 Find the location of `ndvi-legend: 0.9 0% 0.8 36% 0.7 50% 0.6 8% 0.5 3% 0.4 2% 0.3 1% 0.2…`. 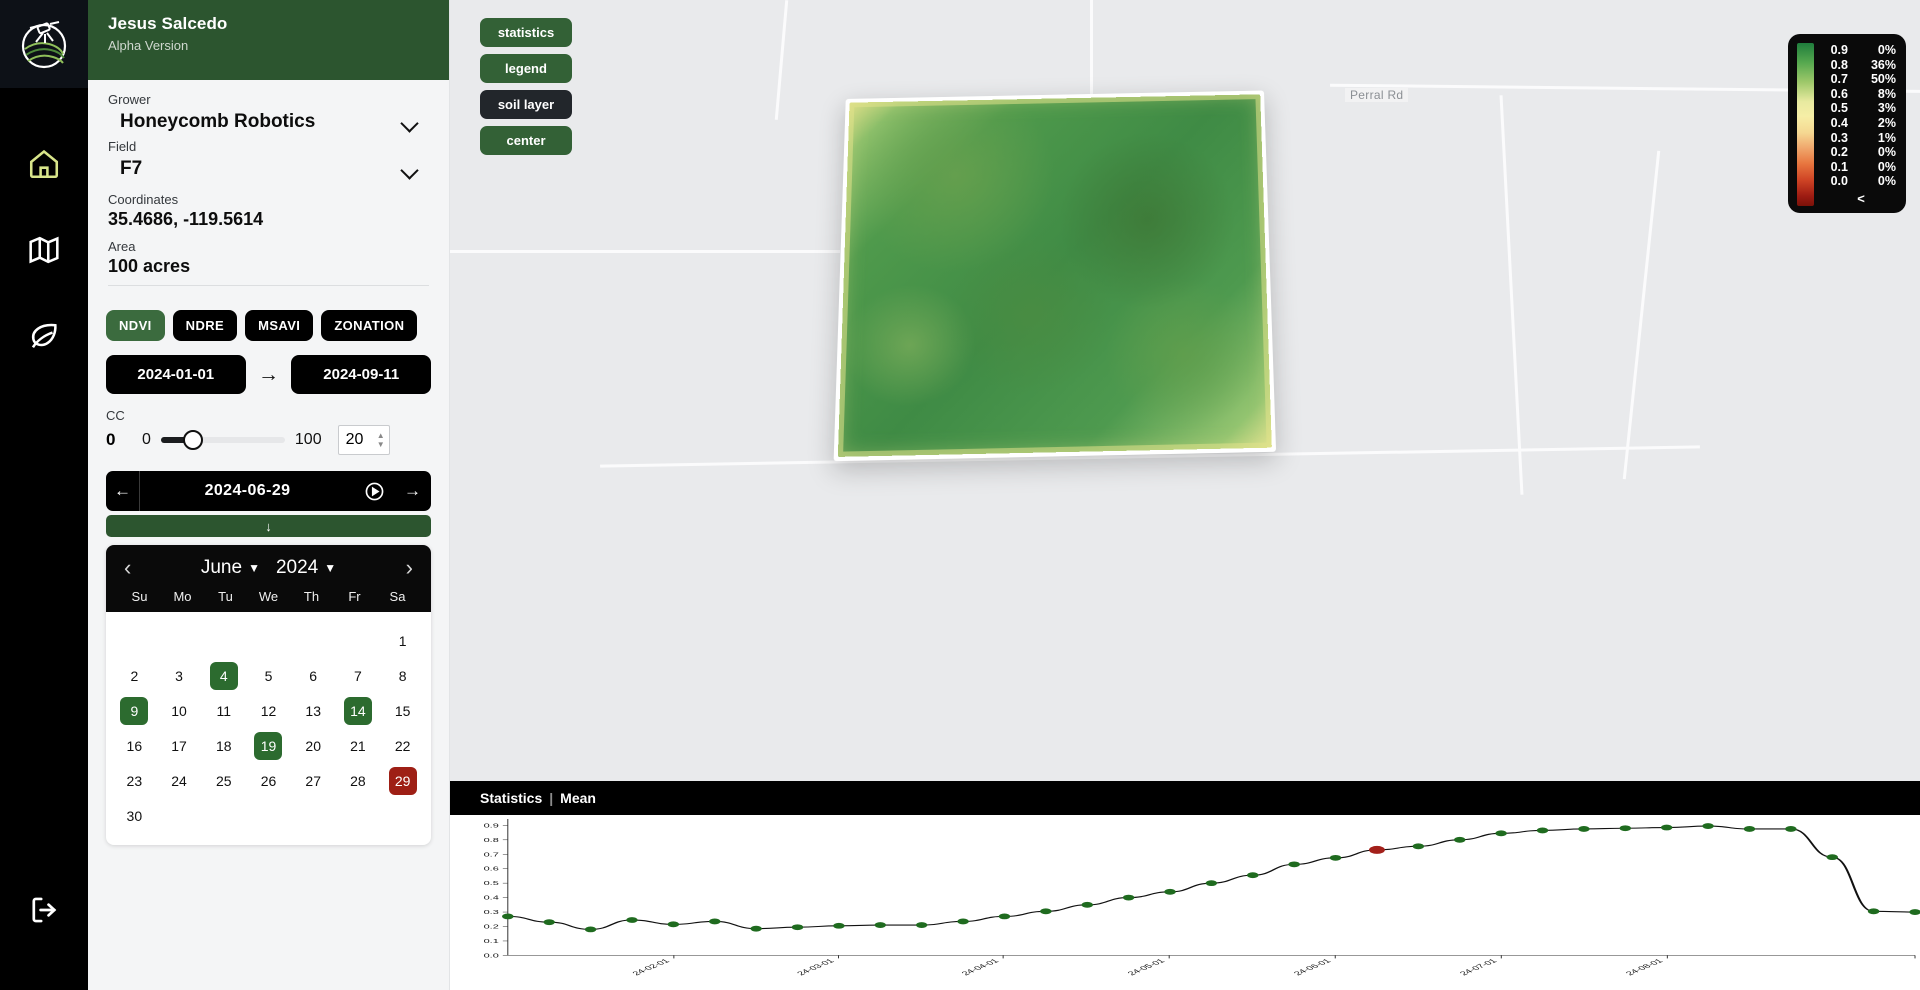

ndvi-legend: 0.9 0% 0.8 36% 0.7 50% 0.6 8% 0.5 3% 0.4 2% 0.3 1% 0.2… is located at coordinates (1847, 123).